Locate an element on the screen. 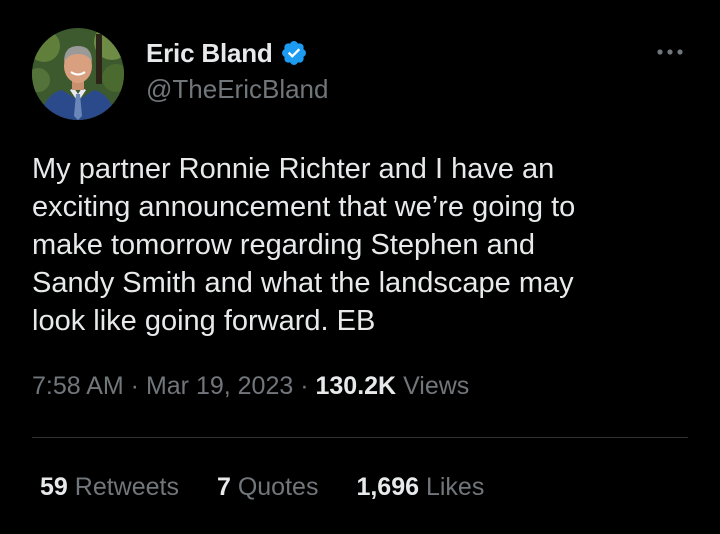 This screenshot has width=720, height=534. likes-label: Likes is located at coordinates (452, 487).